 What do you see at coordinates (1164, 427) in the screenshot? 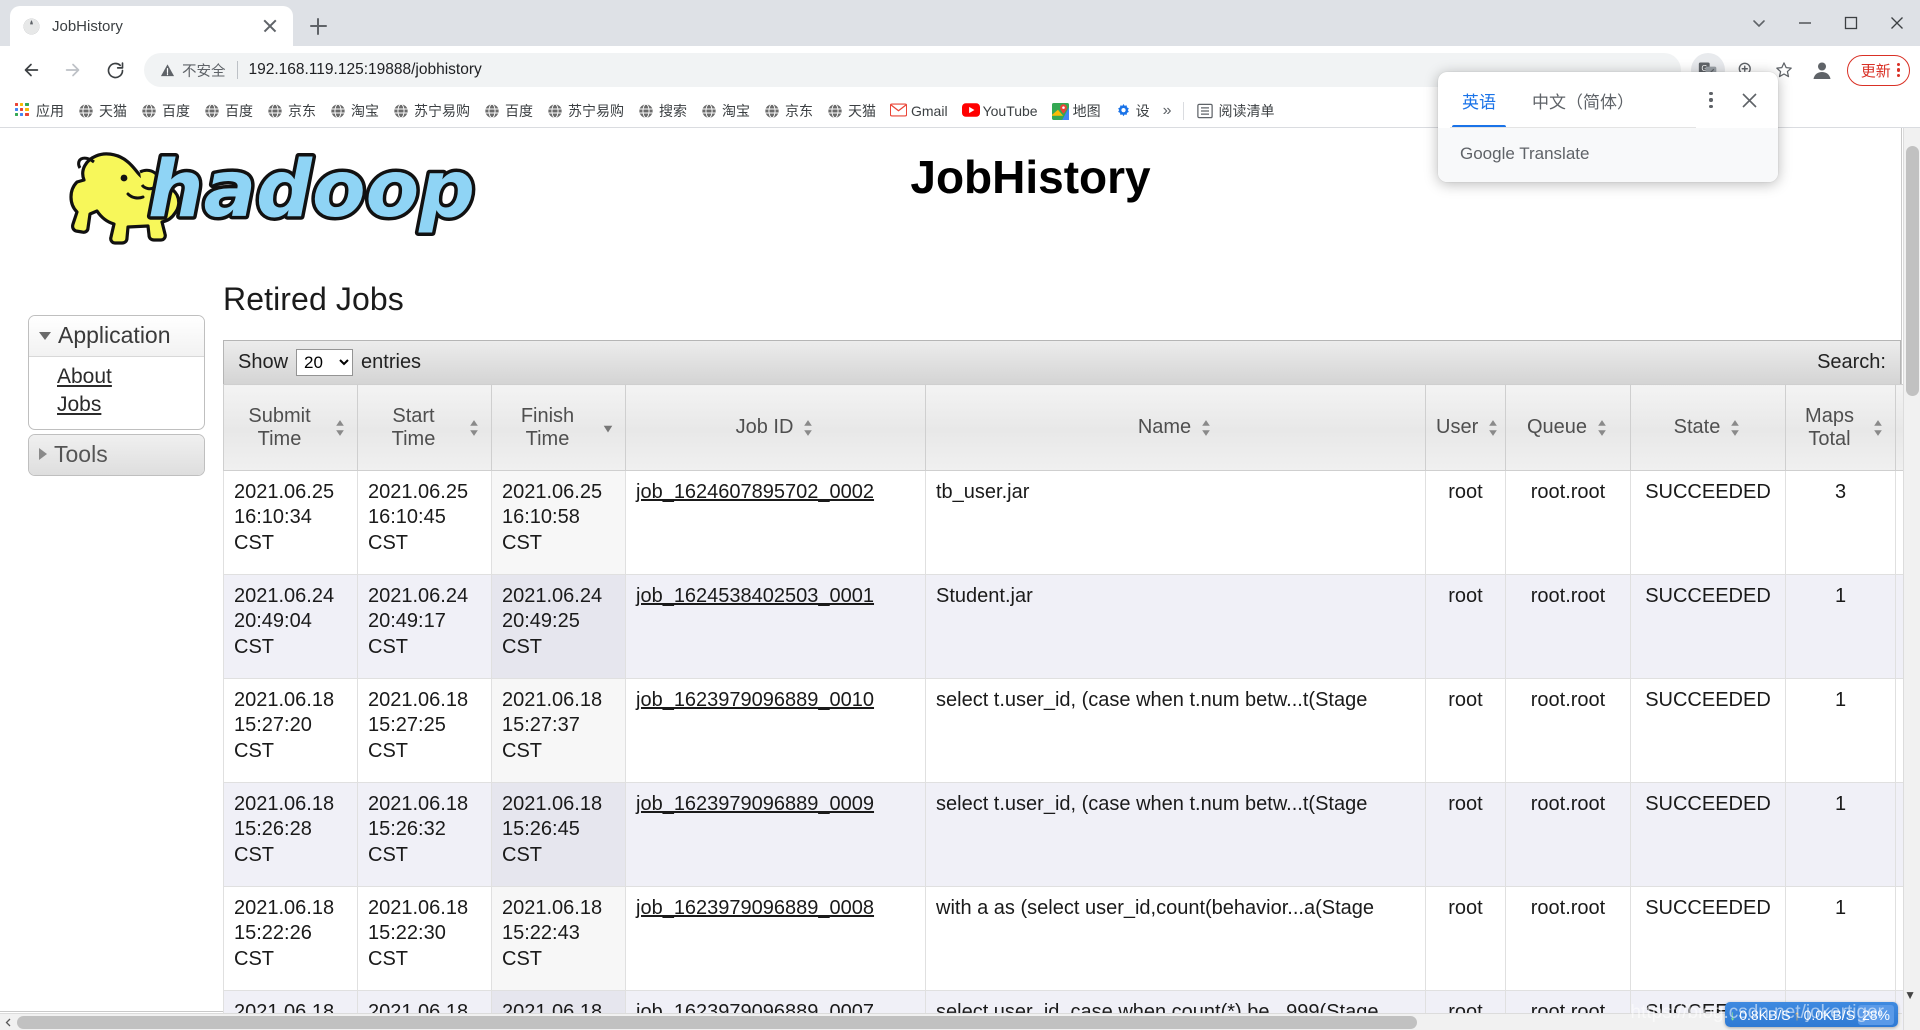
I see `column-header-label: Name` at bounding box center [1164, 427].